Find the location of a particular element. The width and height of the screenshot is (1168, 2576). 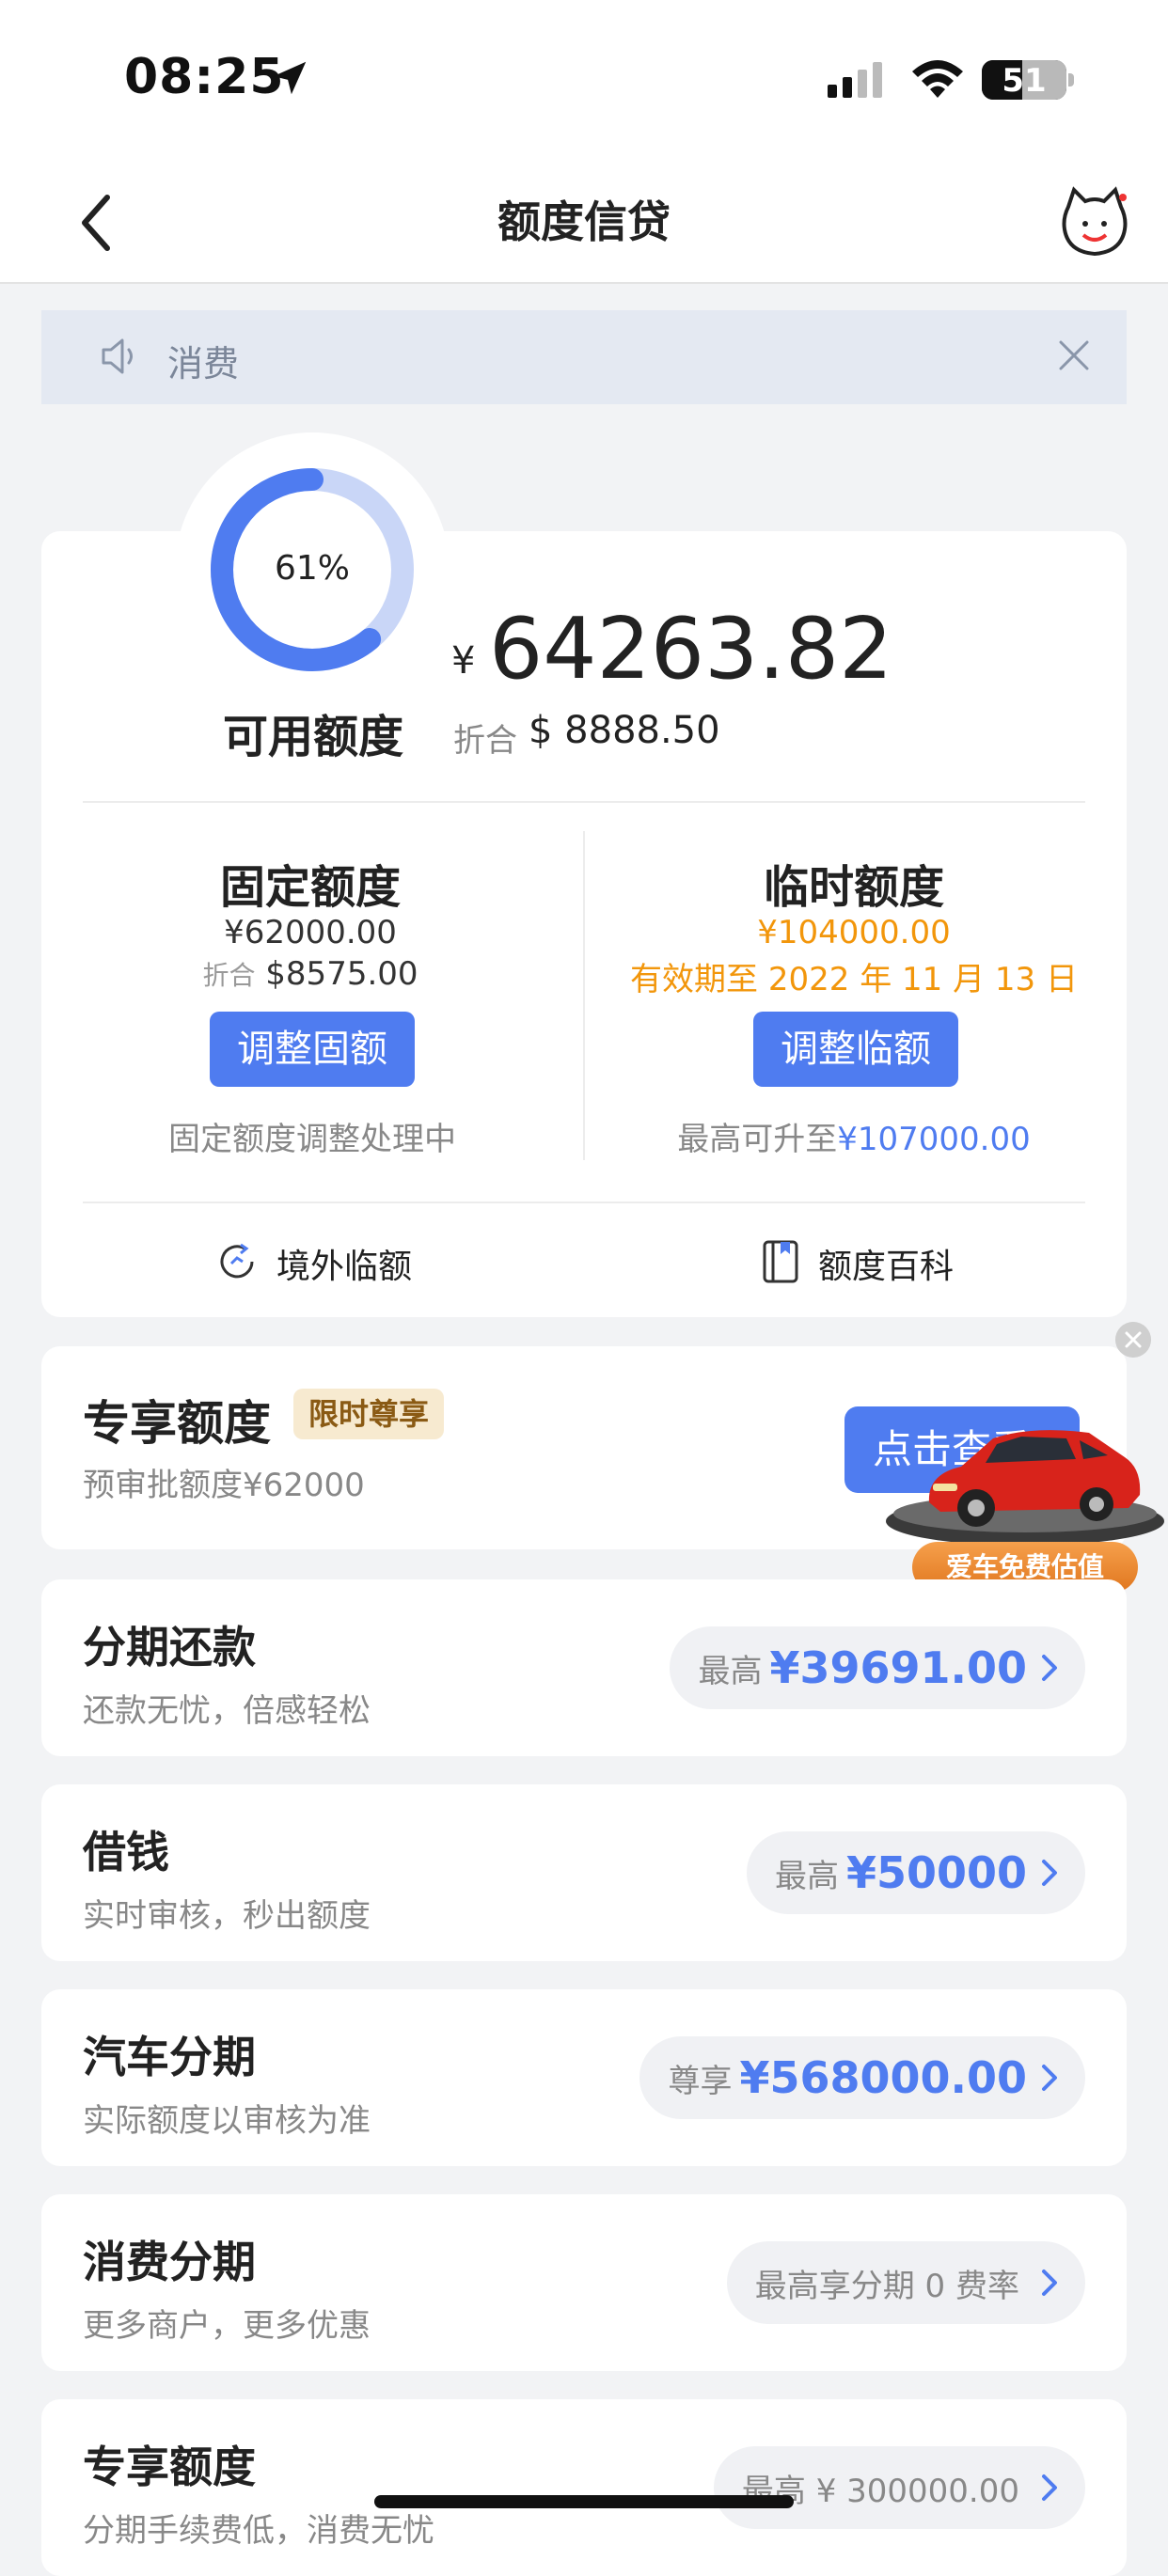

location-arrow-icon is located at coordinates (290, 78).